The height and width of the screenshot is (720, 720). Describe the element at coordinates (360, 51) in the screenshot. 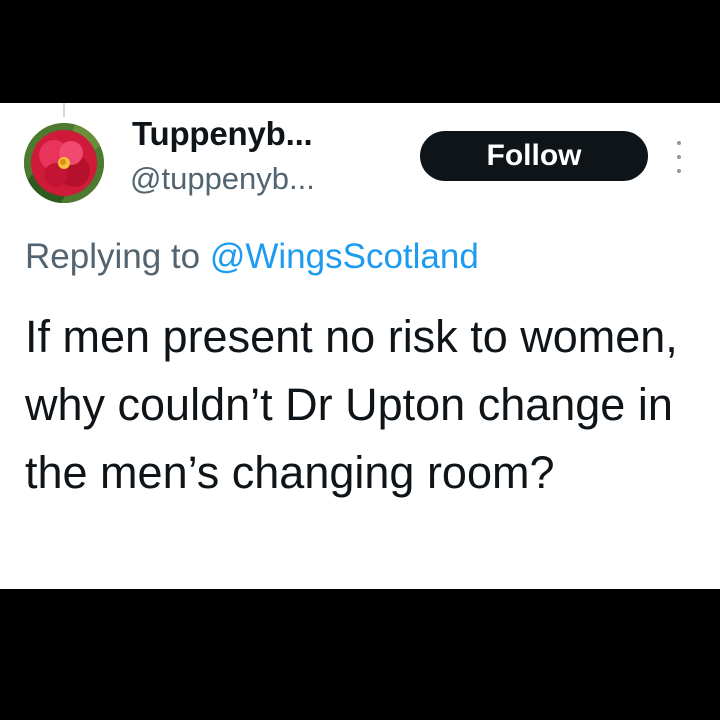

I see `top-black-band` at that location.